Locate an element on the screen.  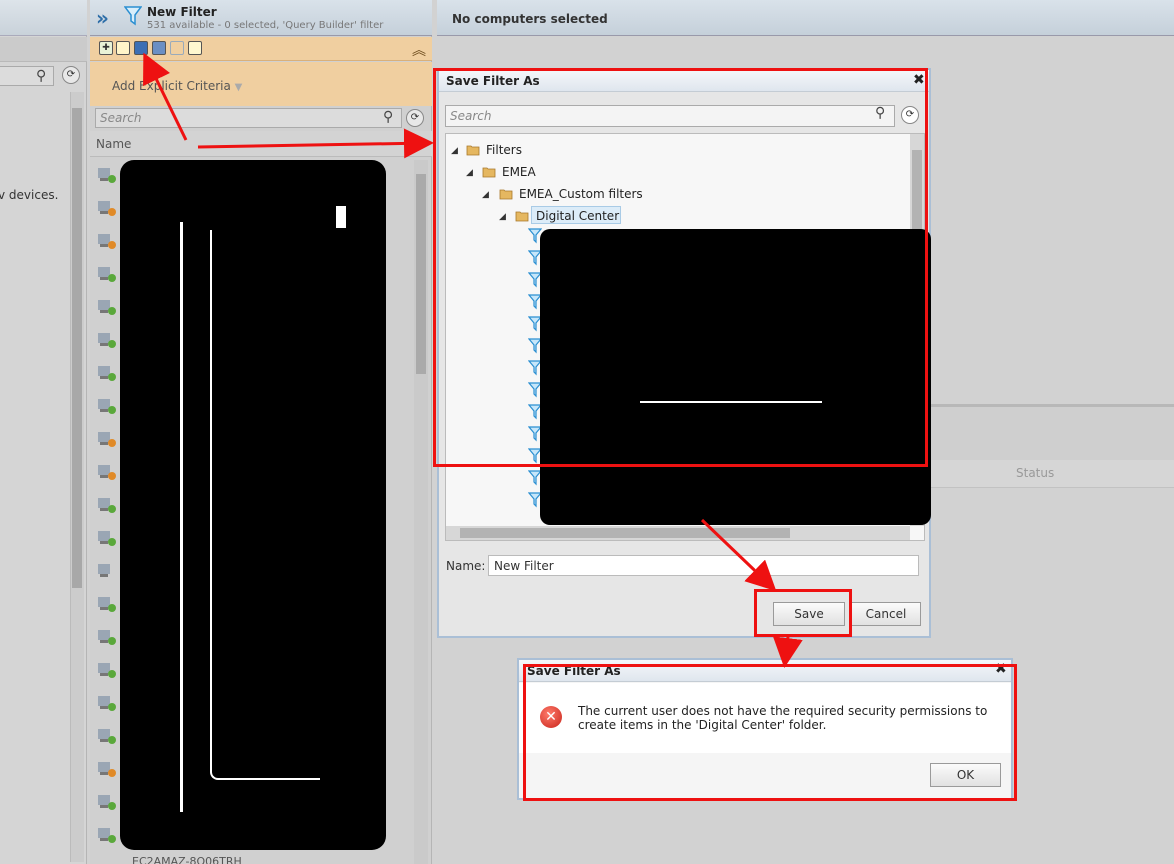
arrow-to-save-icon is located at coordinates (165, 96).